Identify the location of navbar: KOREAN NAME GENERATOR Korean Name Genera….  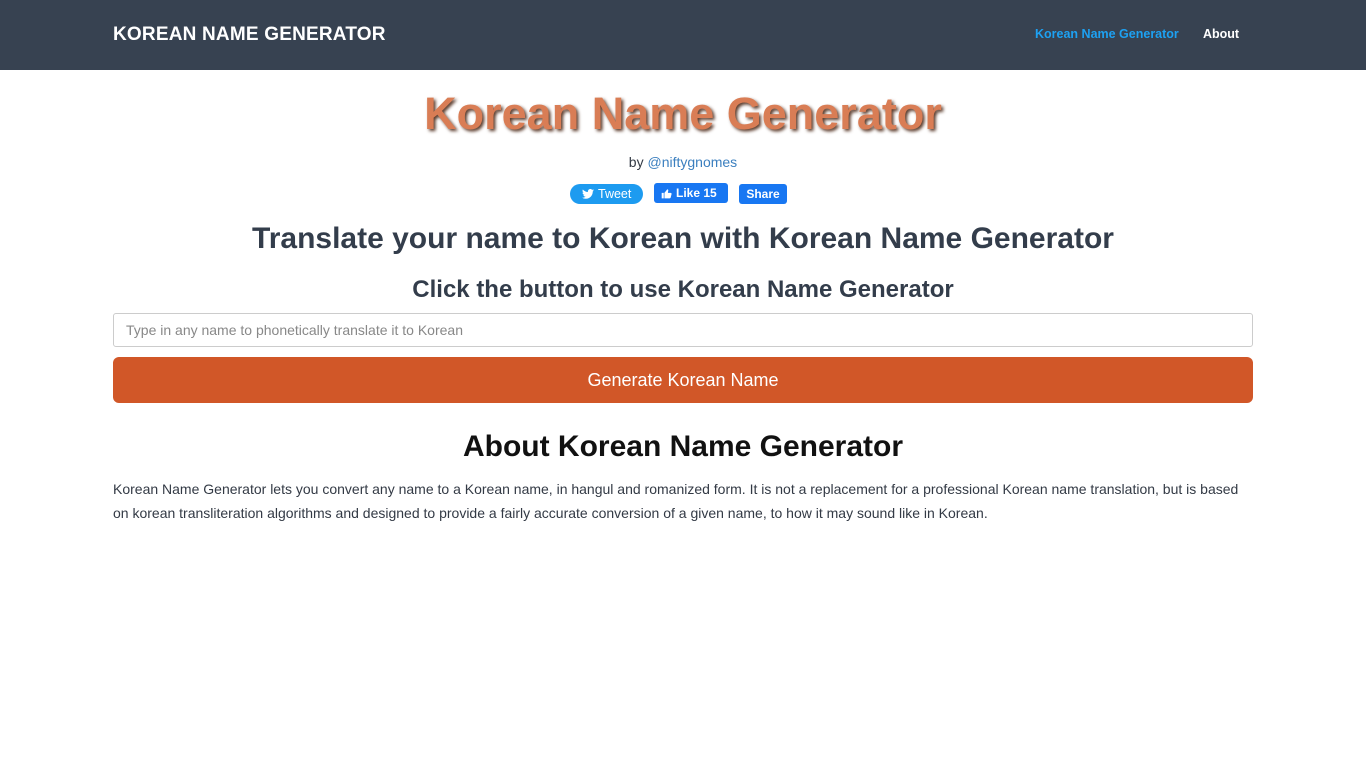
(683, 35).